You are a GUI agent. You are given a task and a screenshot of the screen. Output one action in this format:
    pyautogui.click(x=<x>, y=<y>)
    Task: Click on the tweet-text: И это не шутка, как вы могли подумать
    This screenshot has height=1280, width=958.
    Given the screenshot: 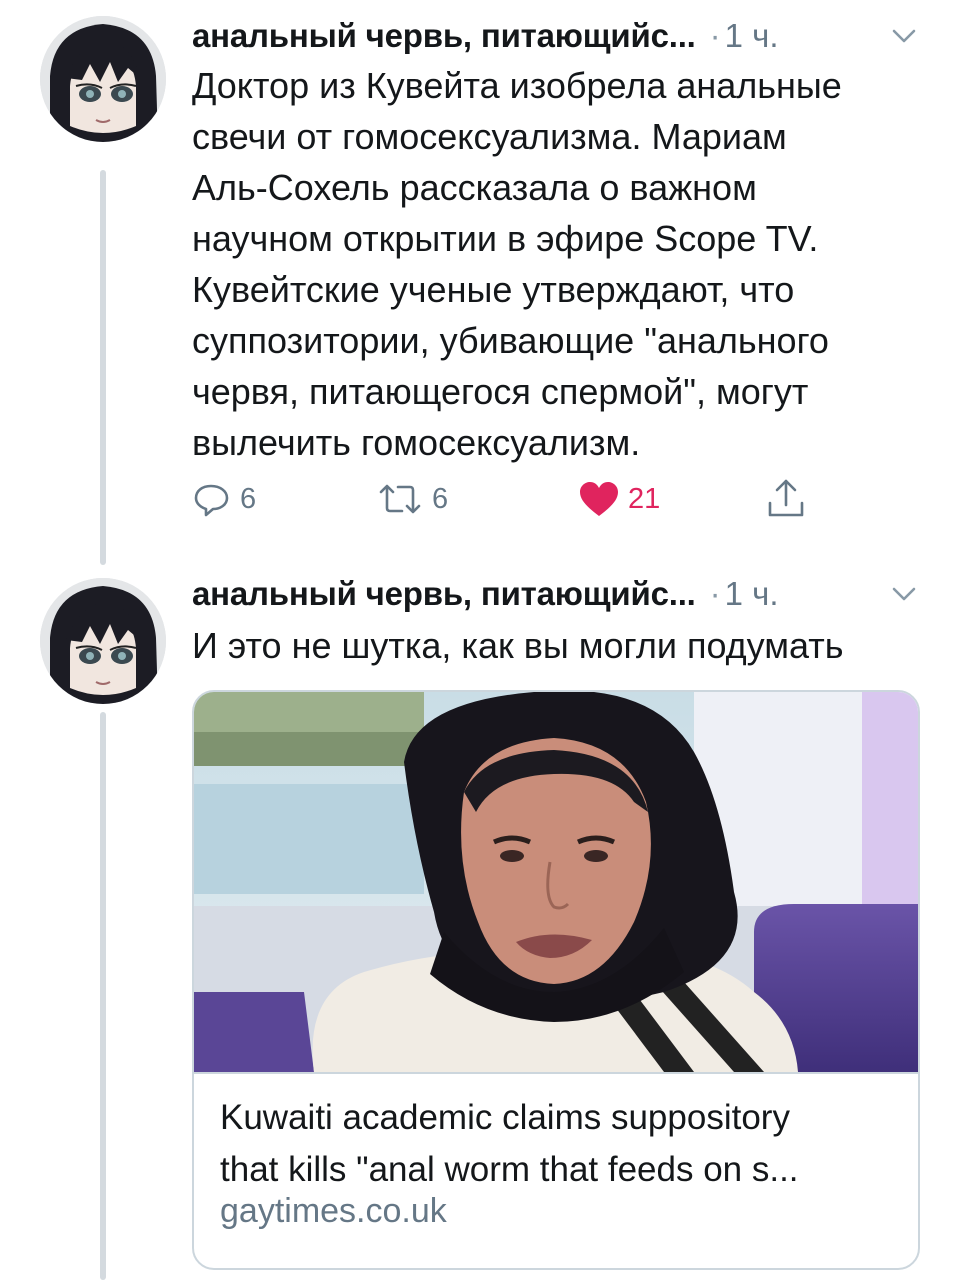 What is the action you would take?
    pyautogui.click(x=518, y=645)
    